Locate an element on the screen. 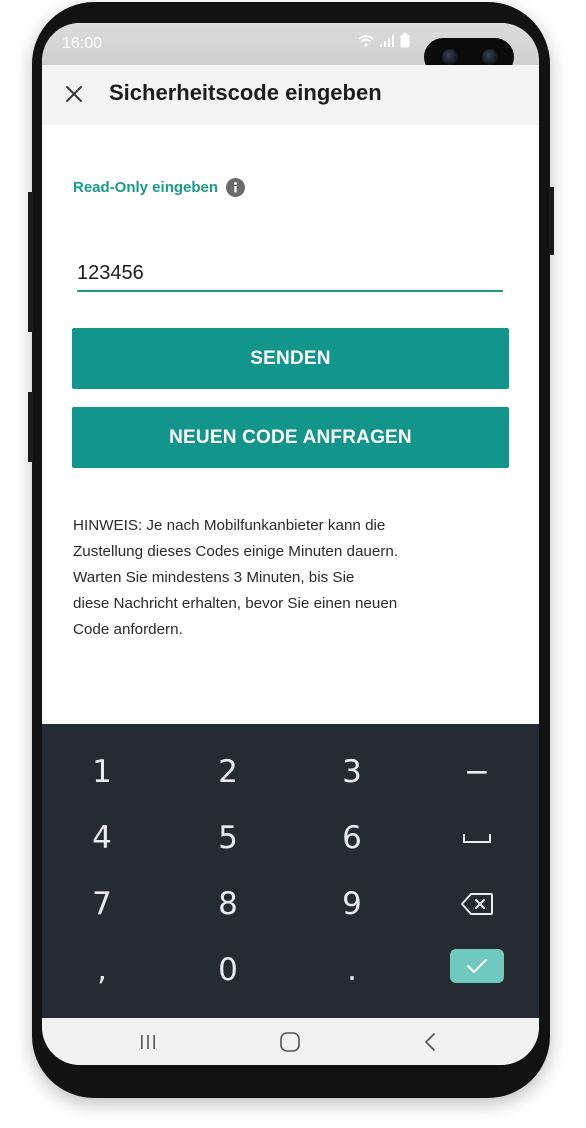 This screenshot has height=1128, width=586. key-comma: , is located at coordinates (102, 970).